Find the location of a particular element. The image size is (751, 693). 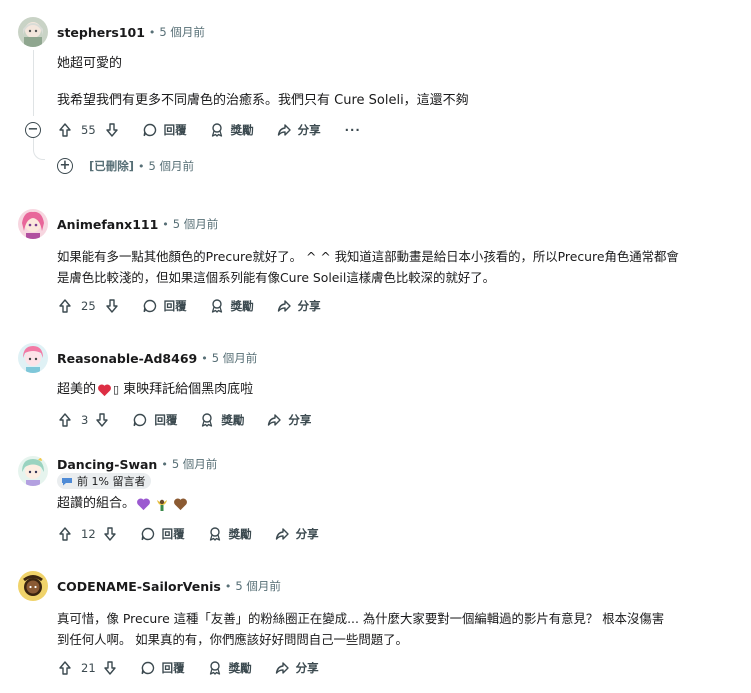

comment-line: 我希望我們有更多不同膚色的治癒系。我們只有 Cure Soleli，這還不夠 is located at coordinates (263, 100).